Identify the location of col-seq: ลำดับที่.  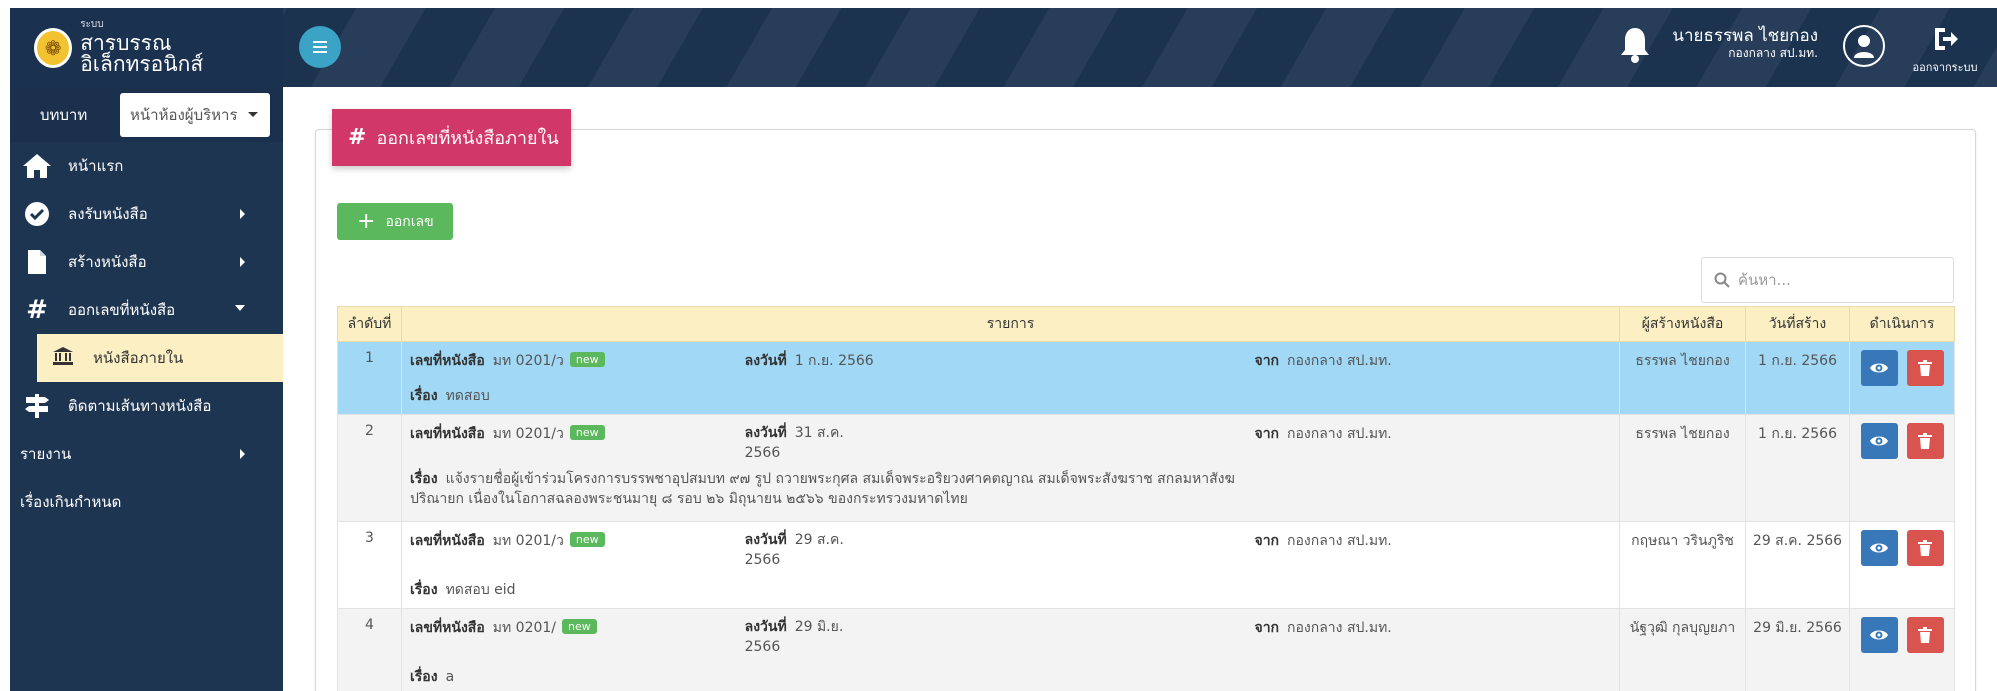
(369, 324).